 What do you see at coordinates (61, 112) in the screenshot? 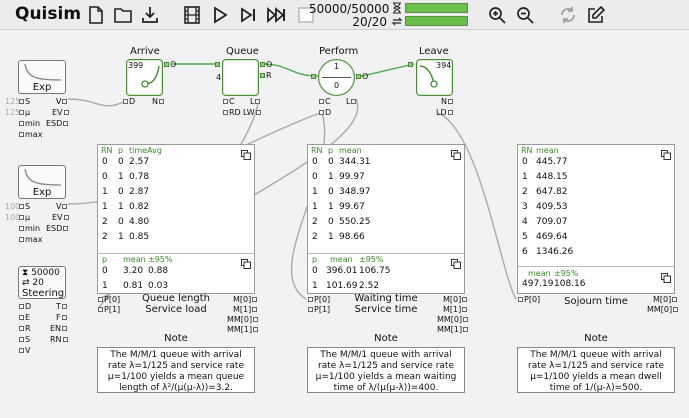
I see `exp1-port-ev: EV` at bounding box center [61, 112].